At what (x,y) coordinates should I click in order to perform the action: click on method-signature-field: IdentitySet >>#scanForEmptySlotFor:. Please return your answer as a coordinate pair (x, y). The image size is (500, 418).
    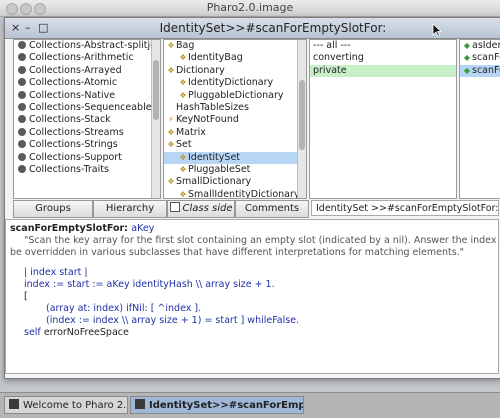
    Looking at the image, I should click on (405, 208).